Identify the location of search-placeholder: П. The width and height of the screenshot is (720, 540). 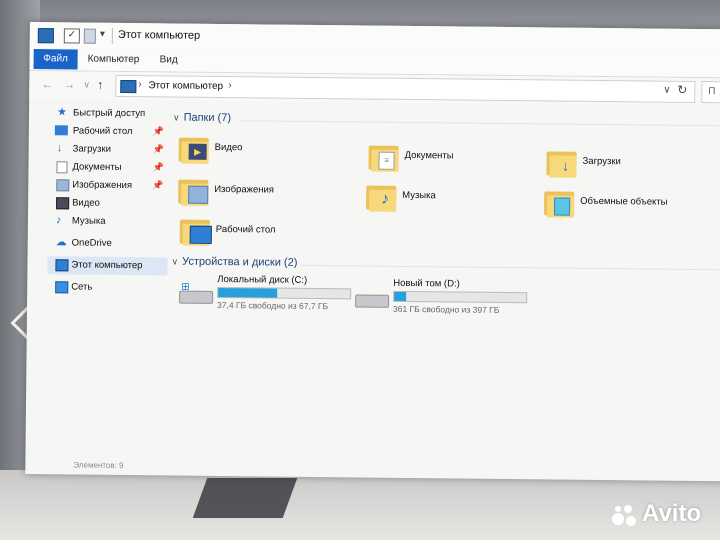
(712, 92).